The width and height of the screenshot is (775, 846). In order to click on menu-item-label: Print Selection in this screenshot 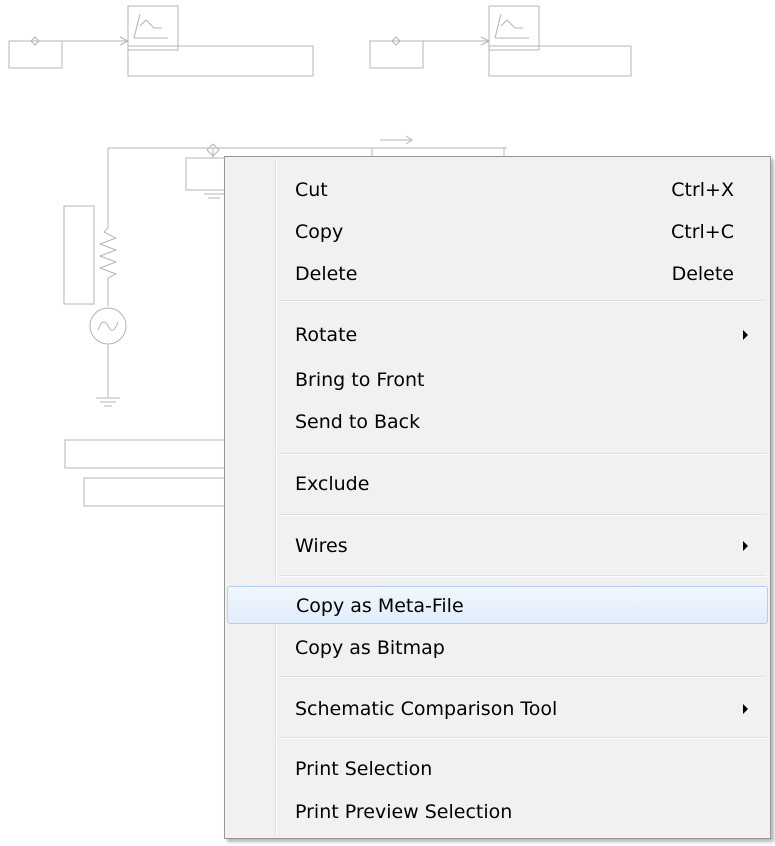, I will do `click(364, 769)`.